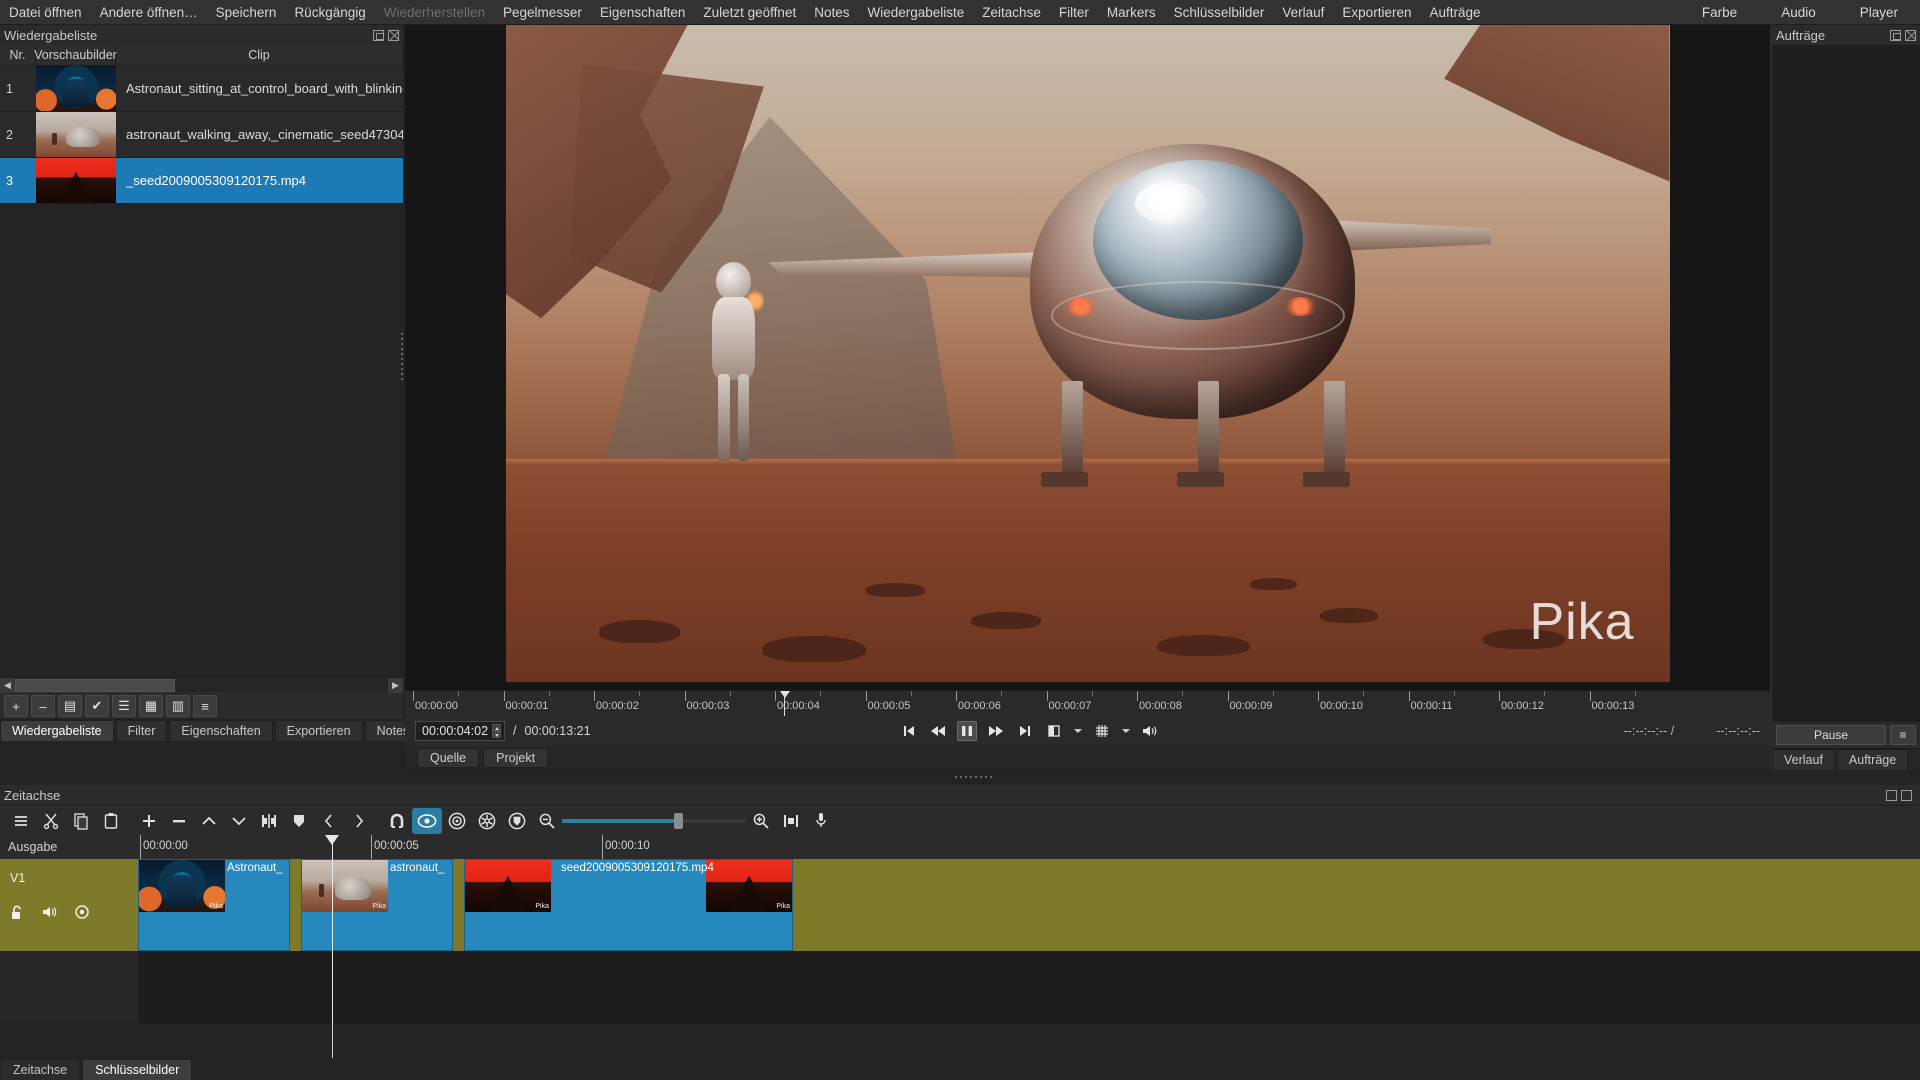 The image size is (1920, 1080). I want to click on marker-button, so click(299, 821).